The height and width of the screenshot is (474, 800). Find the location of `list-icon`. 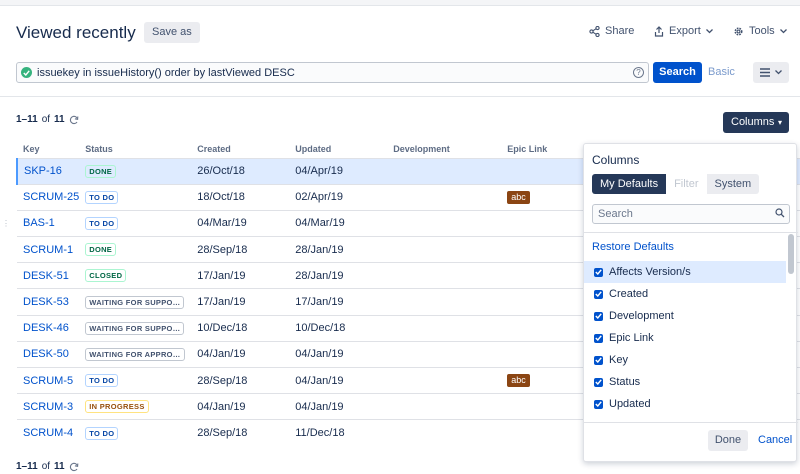

list-icon is located at coordinates (765, 72).